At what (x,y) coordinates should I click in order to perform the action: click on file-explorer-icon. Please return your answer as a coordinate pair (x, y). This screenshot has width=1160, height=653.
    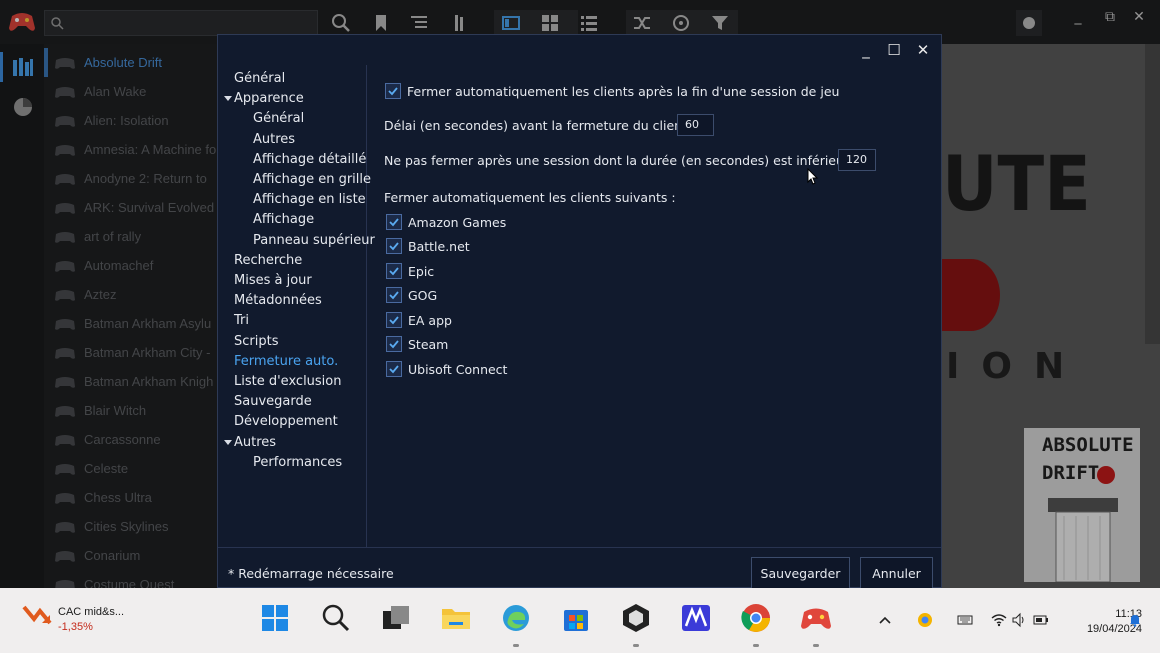
    Looking at the image, I should click on (456, 618).